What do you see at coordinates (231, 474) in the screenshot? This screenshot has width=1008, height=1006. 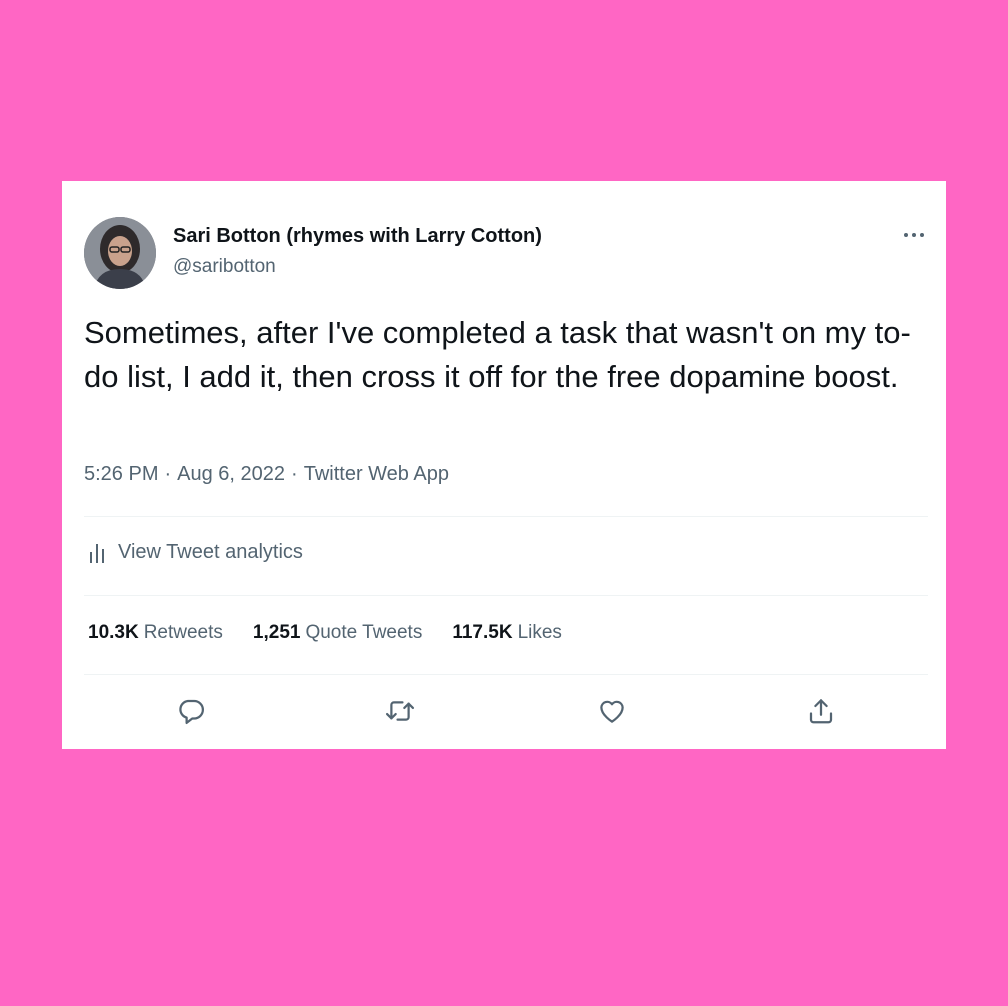 I see `tweet-date: Aug 6, 2022` at bounding box center [231, 474].